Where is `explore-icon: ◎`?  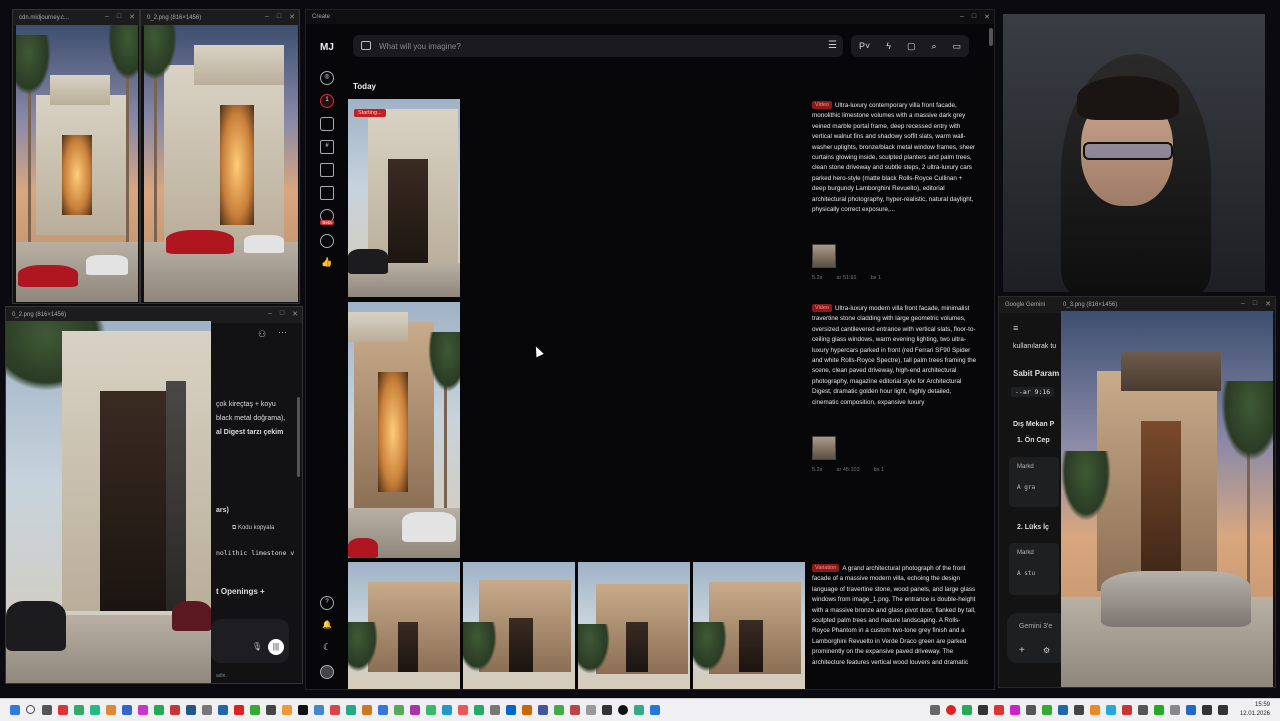 explore-icon: ◎ is located at coordinates (327, 78).